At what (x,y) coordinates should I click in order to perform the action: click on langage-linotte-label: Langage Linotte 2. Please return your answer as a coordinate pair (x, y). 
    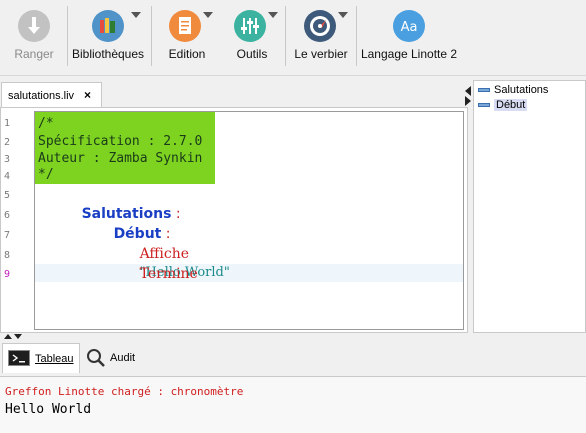
    Looking at the image, I should click on (409, 54).